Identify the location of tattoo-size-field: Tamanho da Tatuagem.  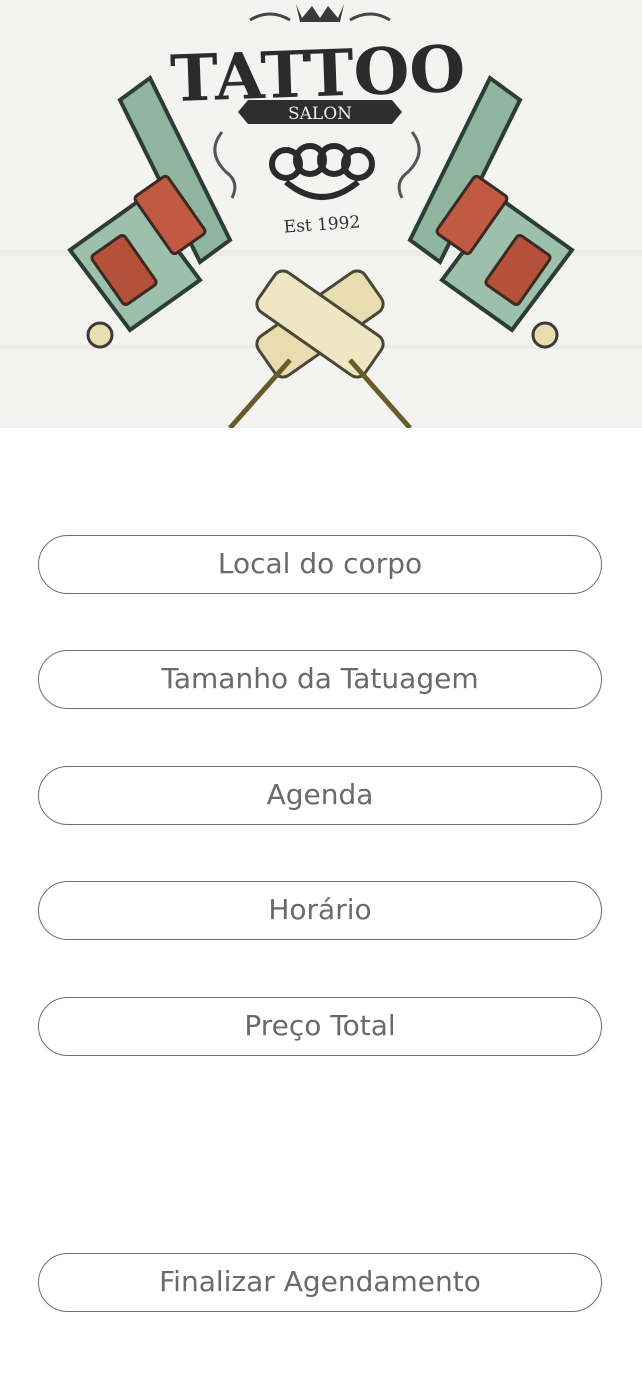
(320, 679).